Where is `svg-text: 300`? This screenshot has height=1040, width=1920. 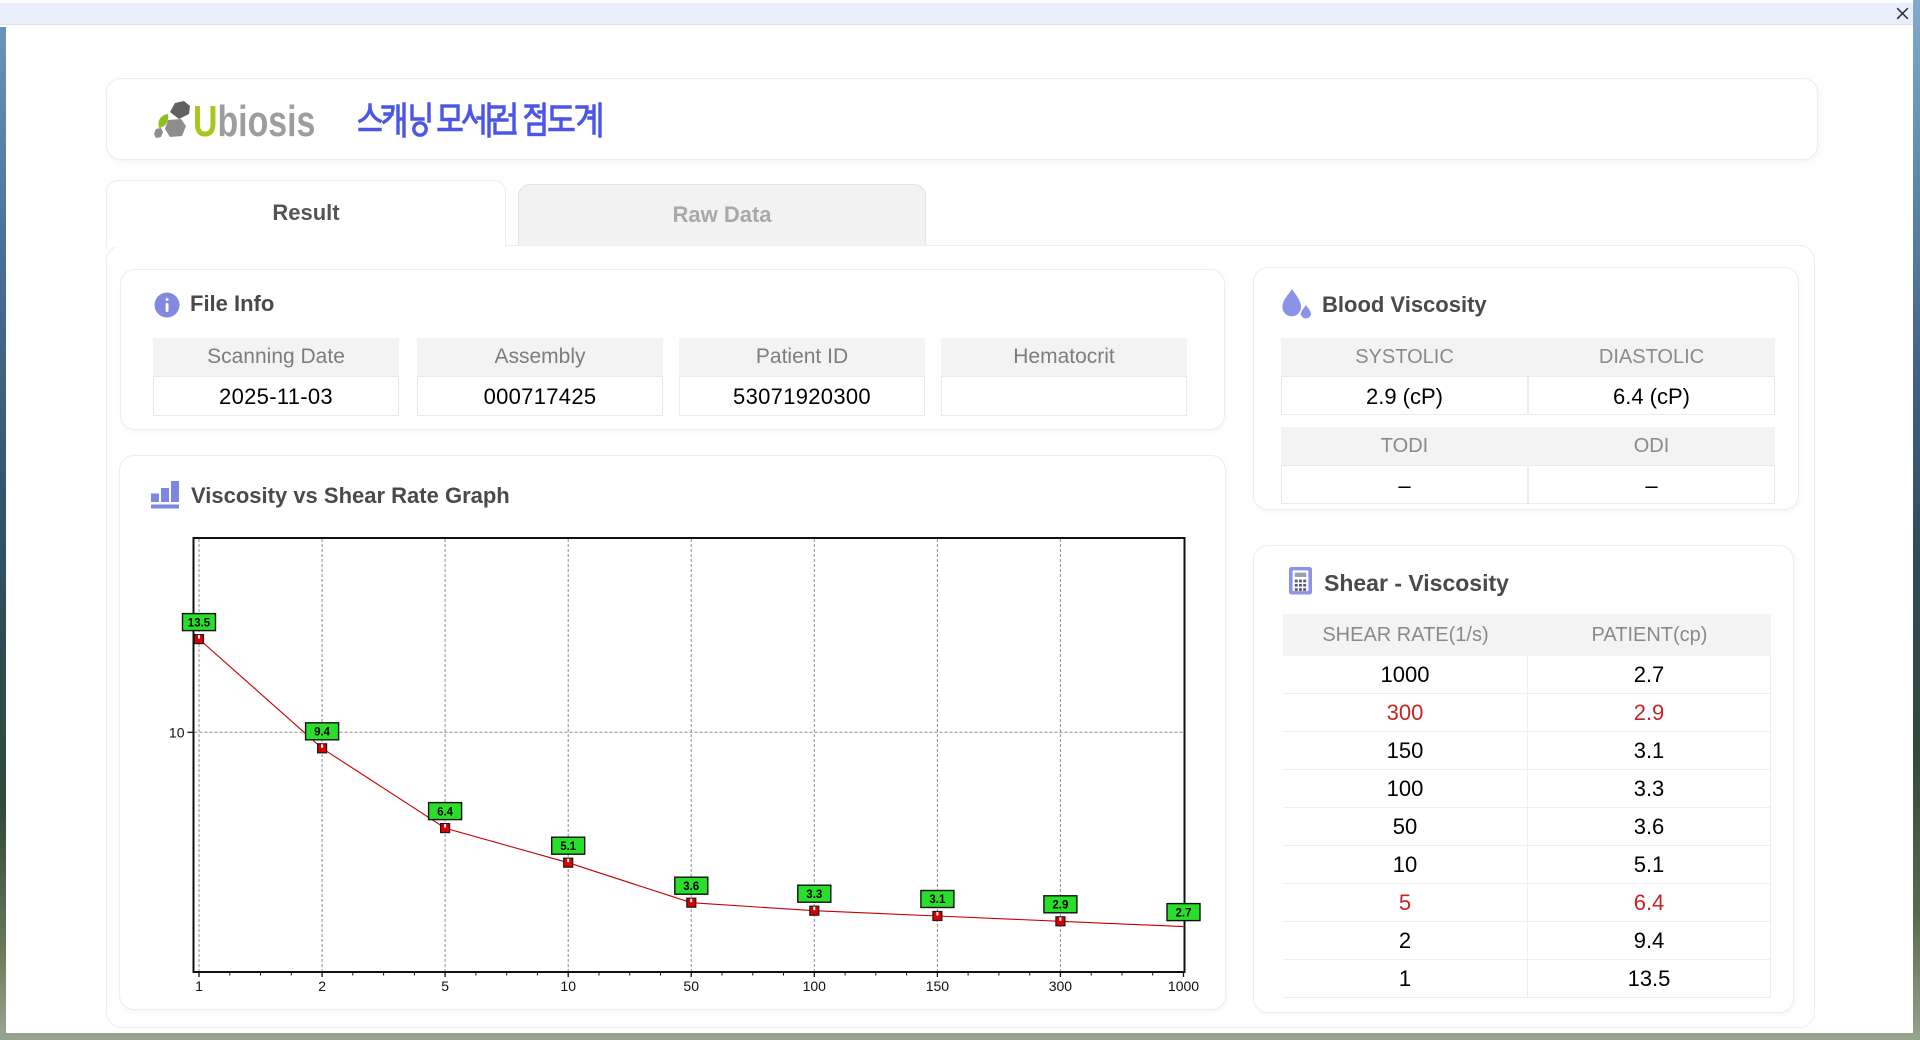 svg-text: 300 is located at coordinates (1061, 986).